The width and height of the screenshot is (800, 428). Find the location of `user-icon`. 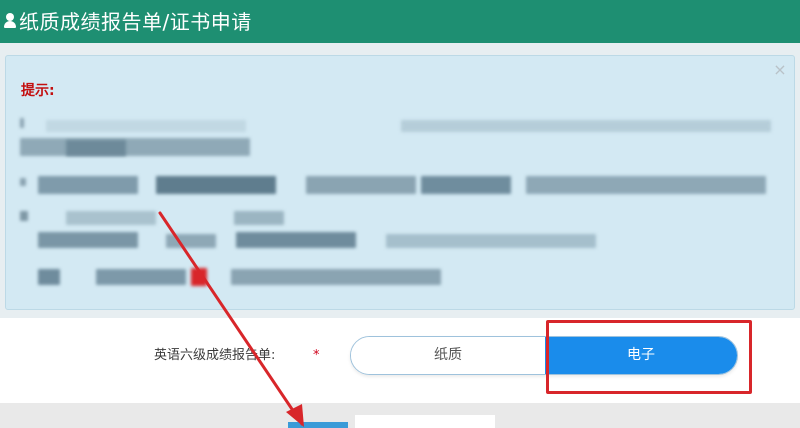

user-icon is located at coordinates (10, 20).